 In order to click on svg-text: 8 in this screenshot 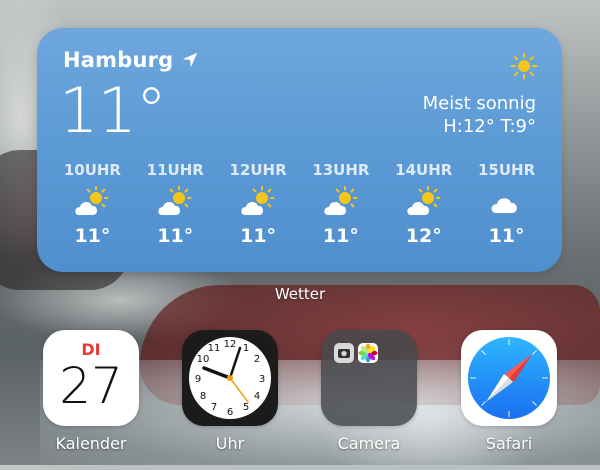, I will do `click(203, 396)`.